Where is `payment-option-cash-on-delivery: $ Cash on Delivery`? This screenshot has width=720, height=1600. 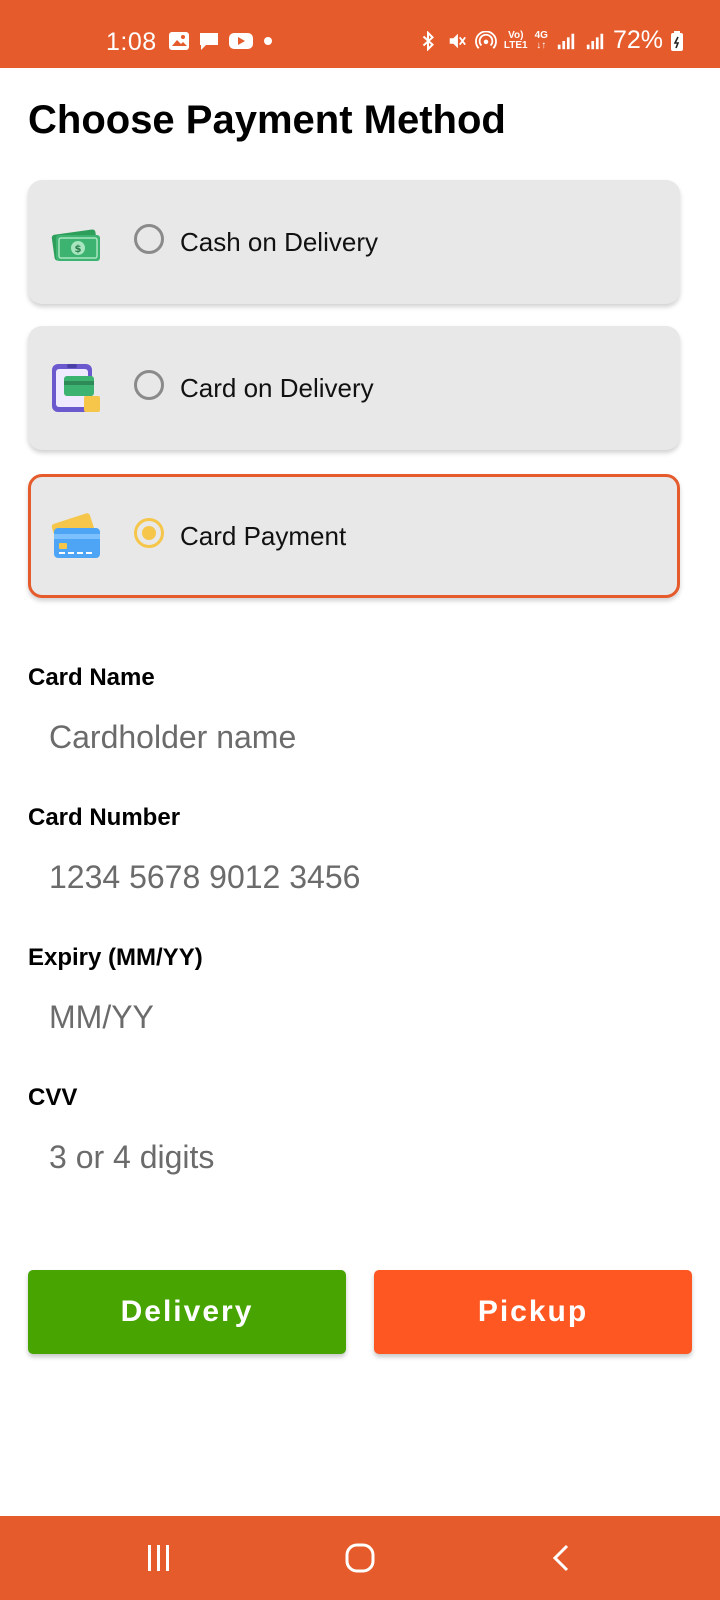
payment-option-cash-on-delivery: $ Cash on Delivery is located at coordinates (354, 242).